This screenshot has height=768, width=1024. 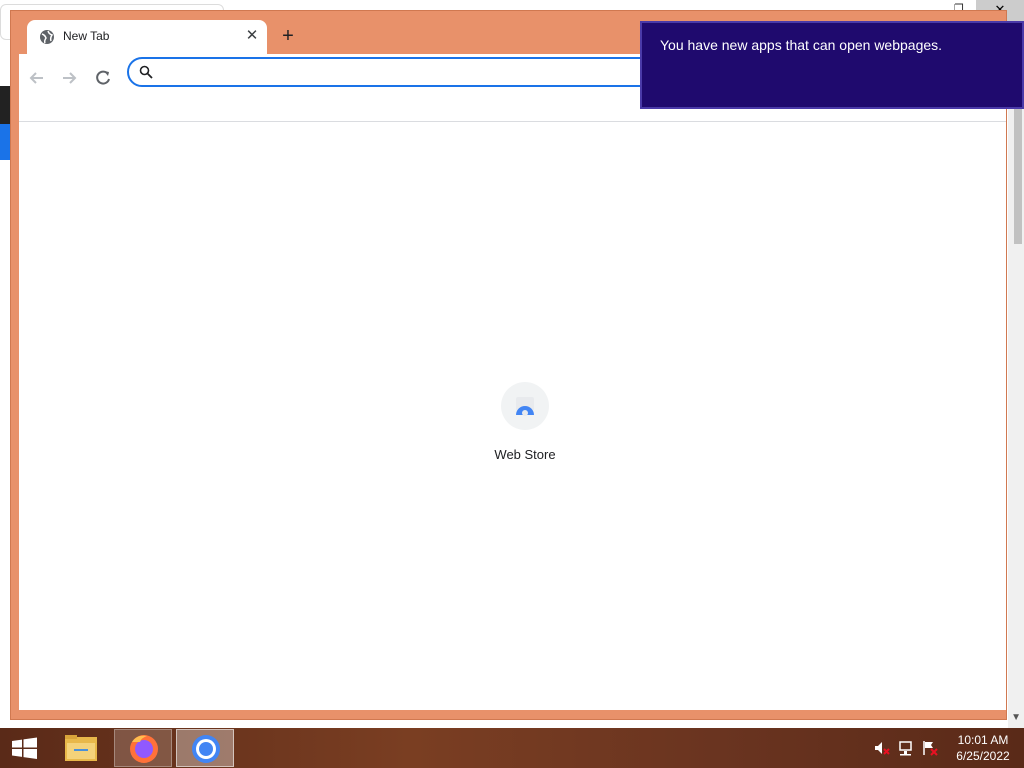 What do you see at coordinates (5, 142) in the screenshot?
I see `background-panel-blue` at bounding box center [5, 142].